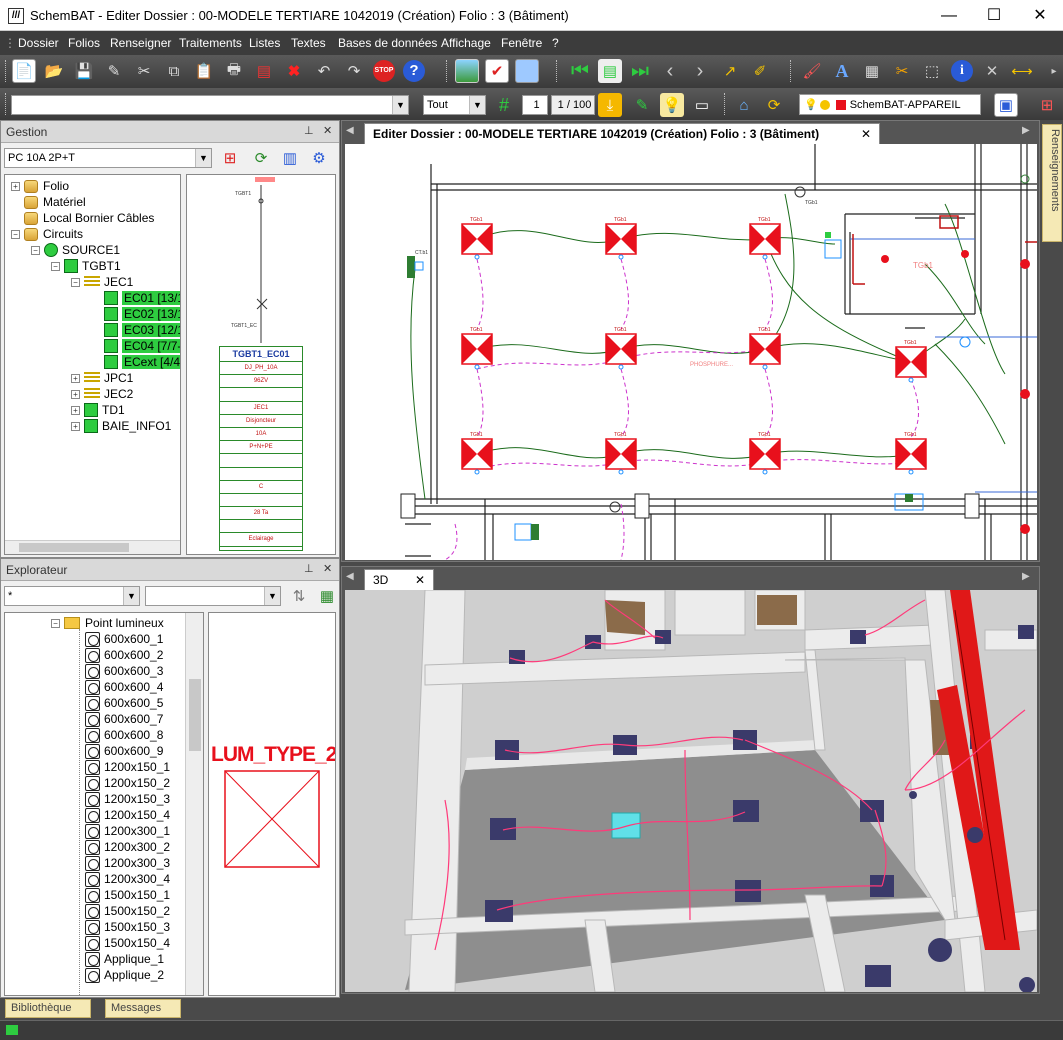  What do you see at coordinates (124, 655) in the screenshot?
I see `library-item: 600x600_2` at bounding box center [124, 655].